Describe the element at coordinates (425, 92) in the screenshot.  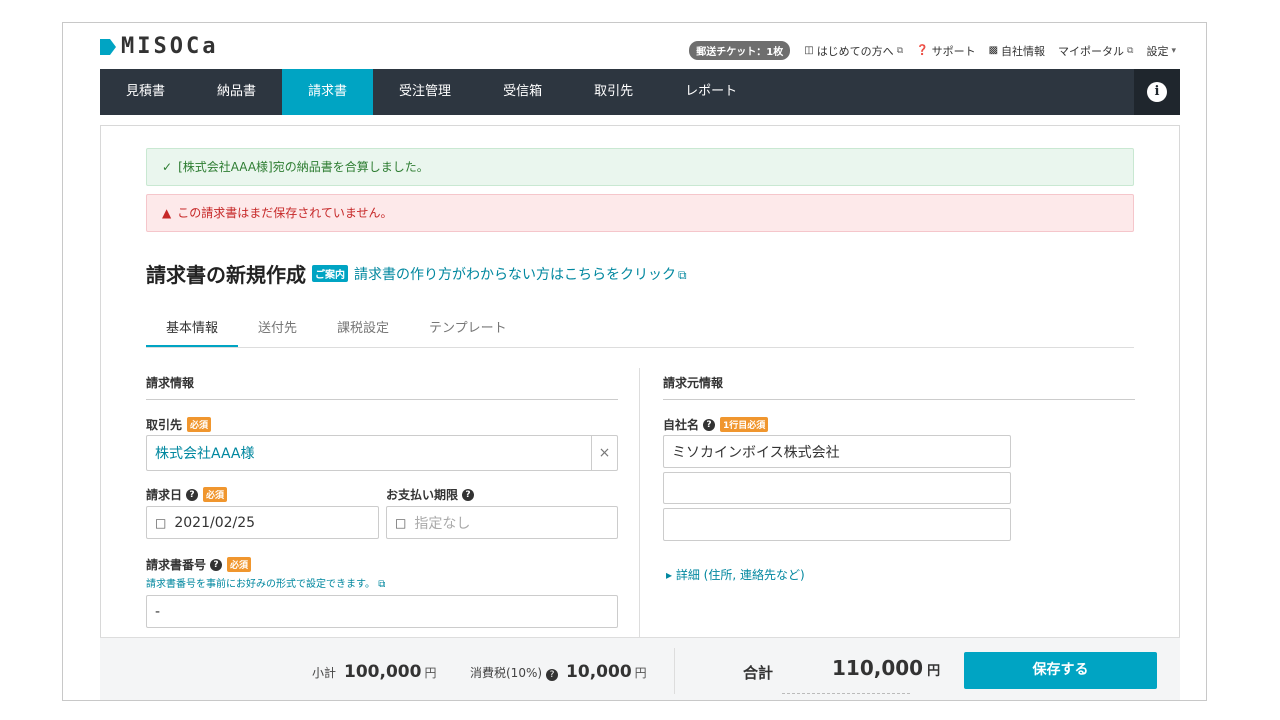
I see `nav-orders: 受注管理` at that location.